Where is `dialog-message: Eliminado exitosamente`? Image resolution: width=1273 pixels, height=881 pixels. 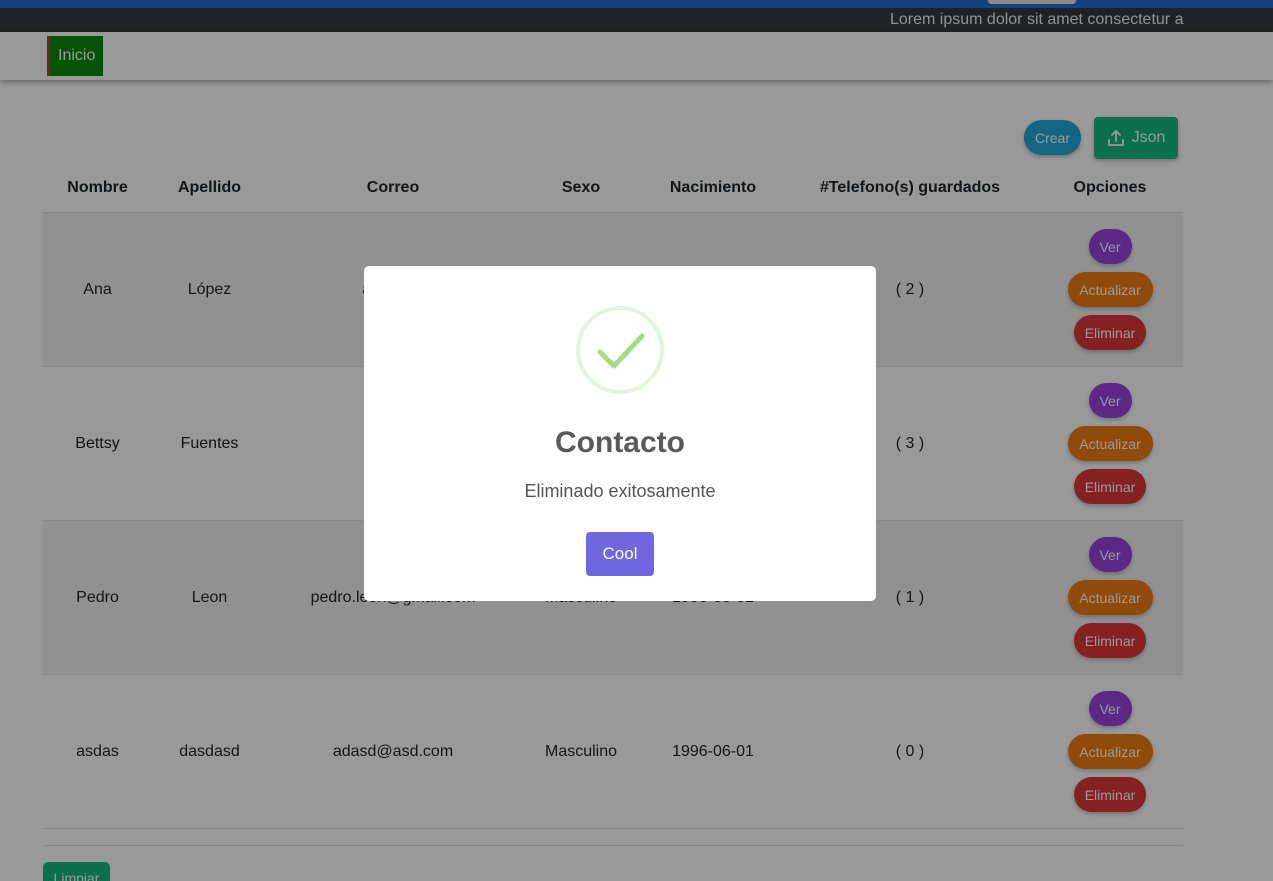 dialog-message: Eliminado exitosamente is located at coordinates (620, 491).